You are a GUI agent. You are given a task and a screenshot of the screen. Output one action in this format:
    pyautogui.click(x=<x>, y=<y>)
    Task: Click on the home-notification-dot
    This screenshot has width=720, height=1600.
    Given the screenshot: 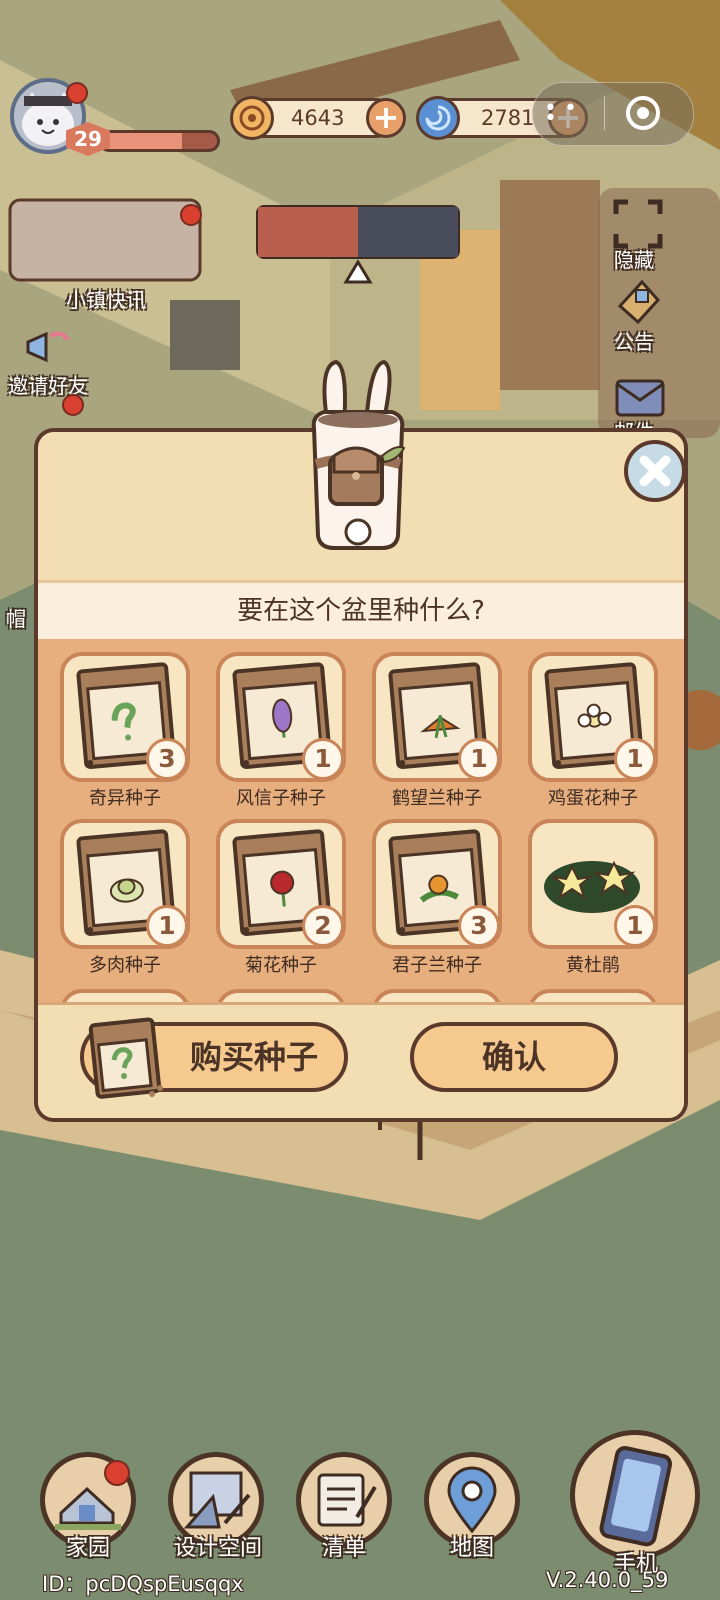 What is the action you would take?
    pyautogui.click(x=117, y=1473)
    